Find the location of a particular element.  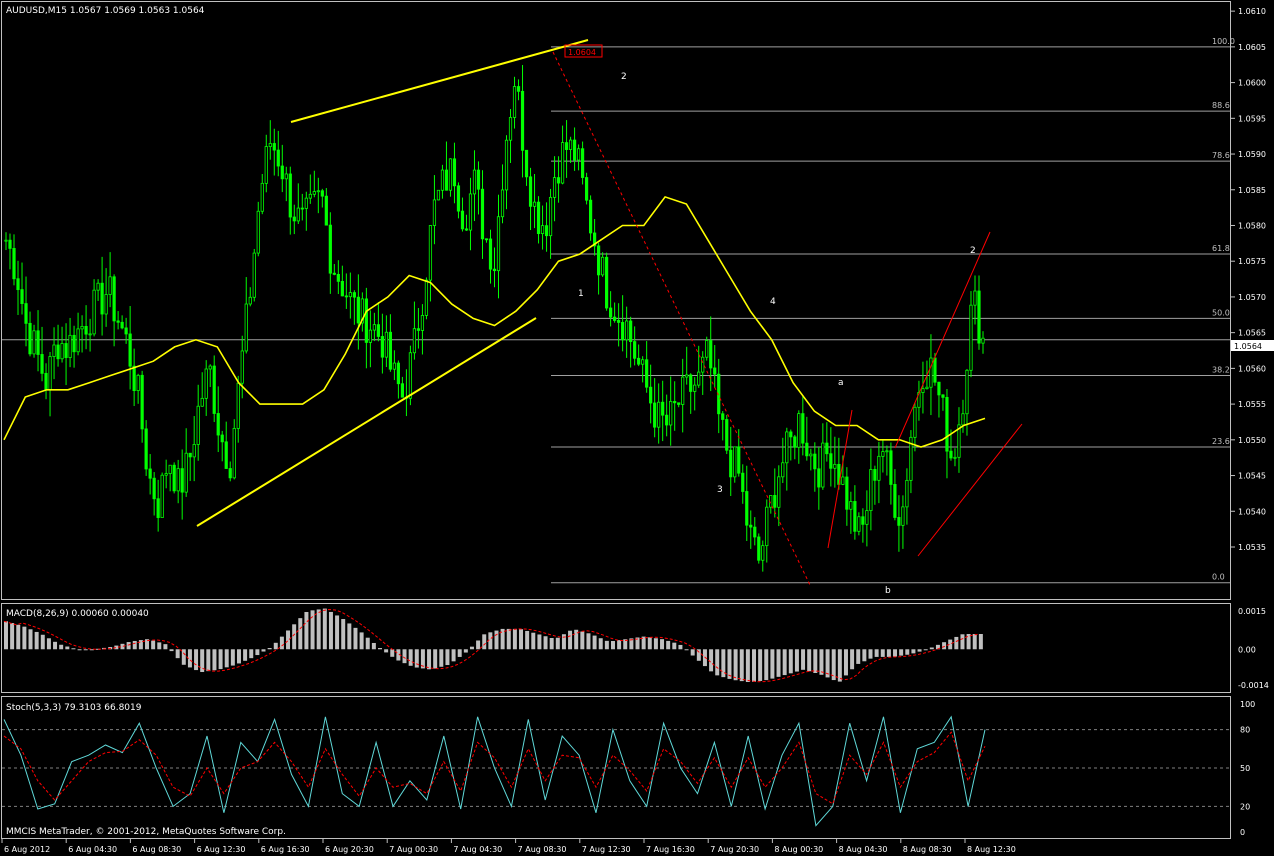

price-tick-label: 1.0595 is located at coordinates (1252, 118).